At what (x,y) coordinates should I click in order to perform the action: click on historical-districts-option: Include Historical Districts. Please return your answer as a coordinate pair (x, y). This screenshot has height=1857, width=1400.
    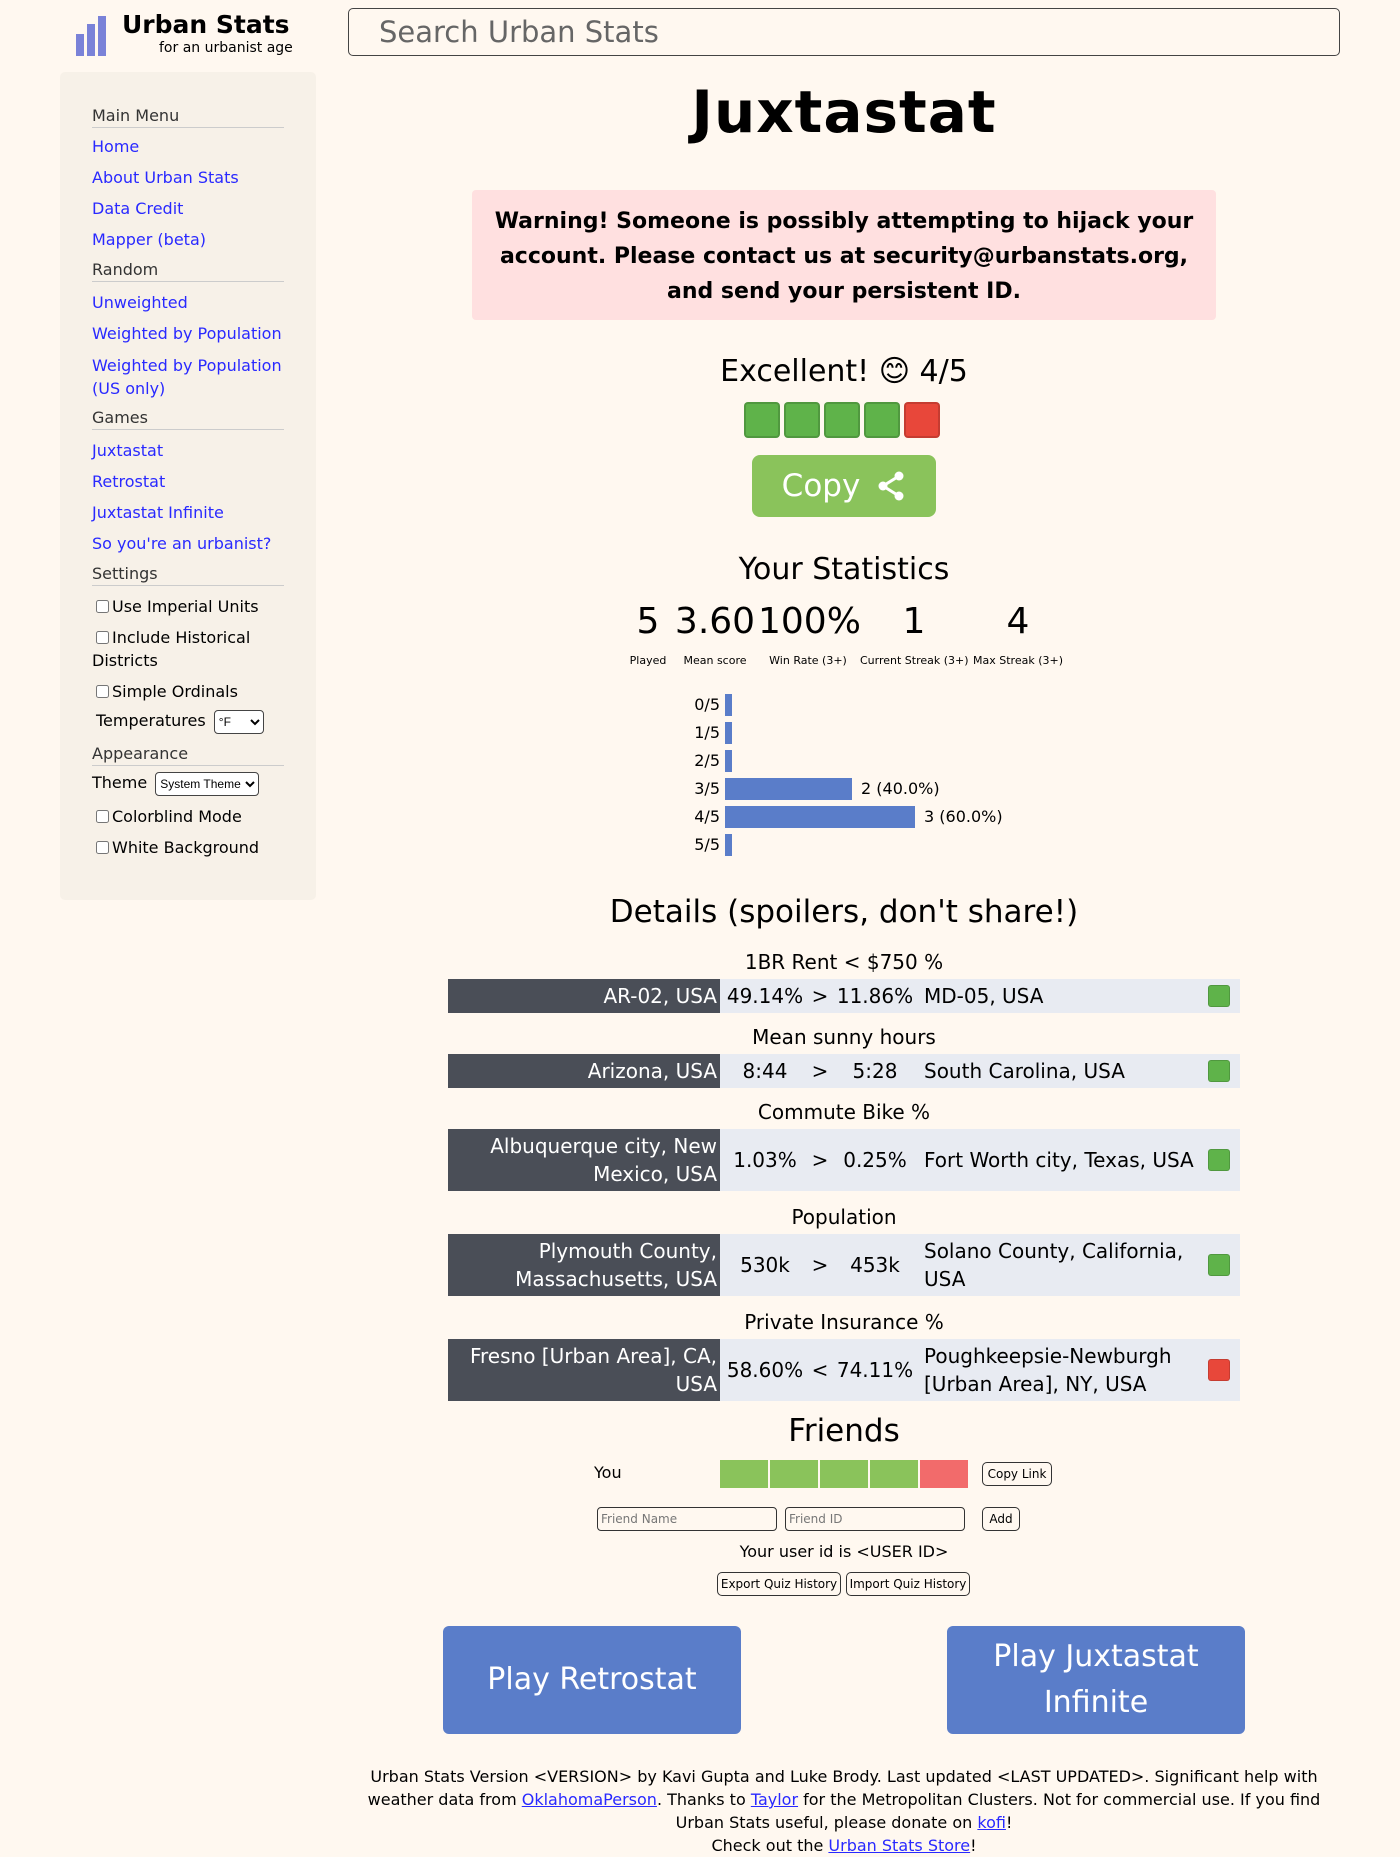
    Looking at the image, I should click on (192, 649).